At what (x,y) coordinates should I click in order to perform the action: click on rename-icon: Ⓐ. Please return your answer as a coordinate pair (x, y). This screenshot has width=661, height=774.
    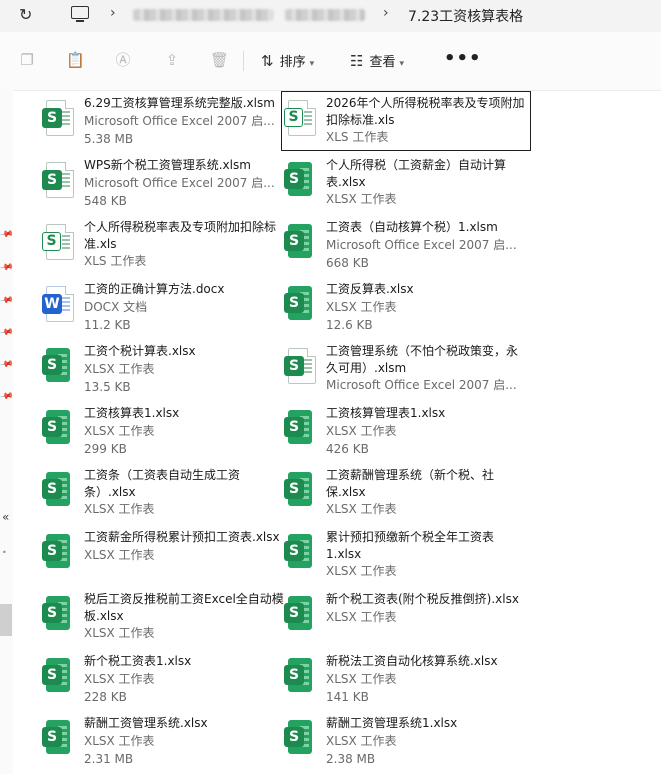
    Looking at the image, I should click on (123, 60).